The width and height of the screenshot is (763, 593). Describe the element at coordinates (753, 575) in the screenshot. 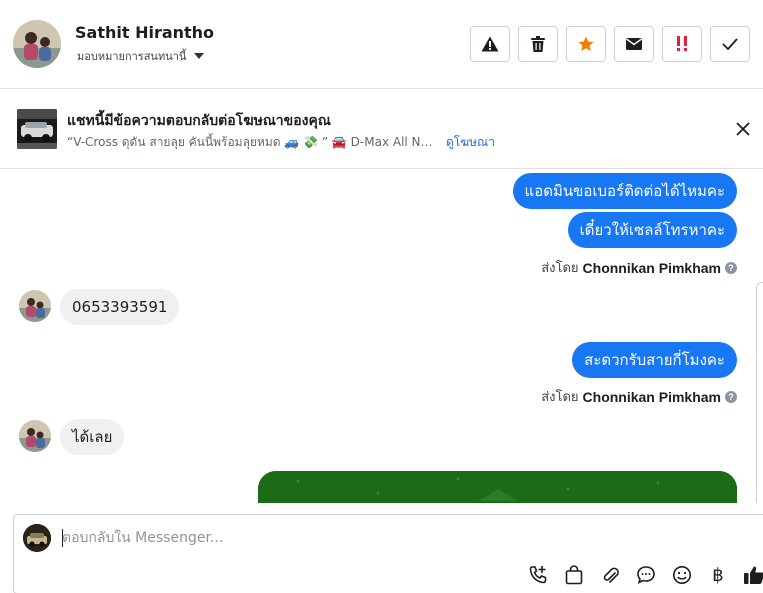

I see `thumbs-up-icon` at that location.